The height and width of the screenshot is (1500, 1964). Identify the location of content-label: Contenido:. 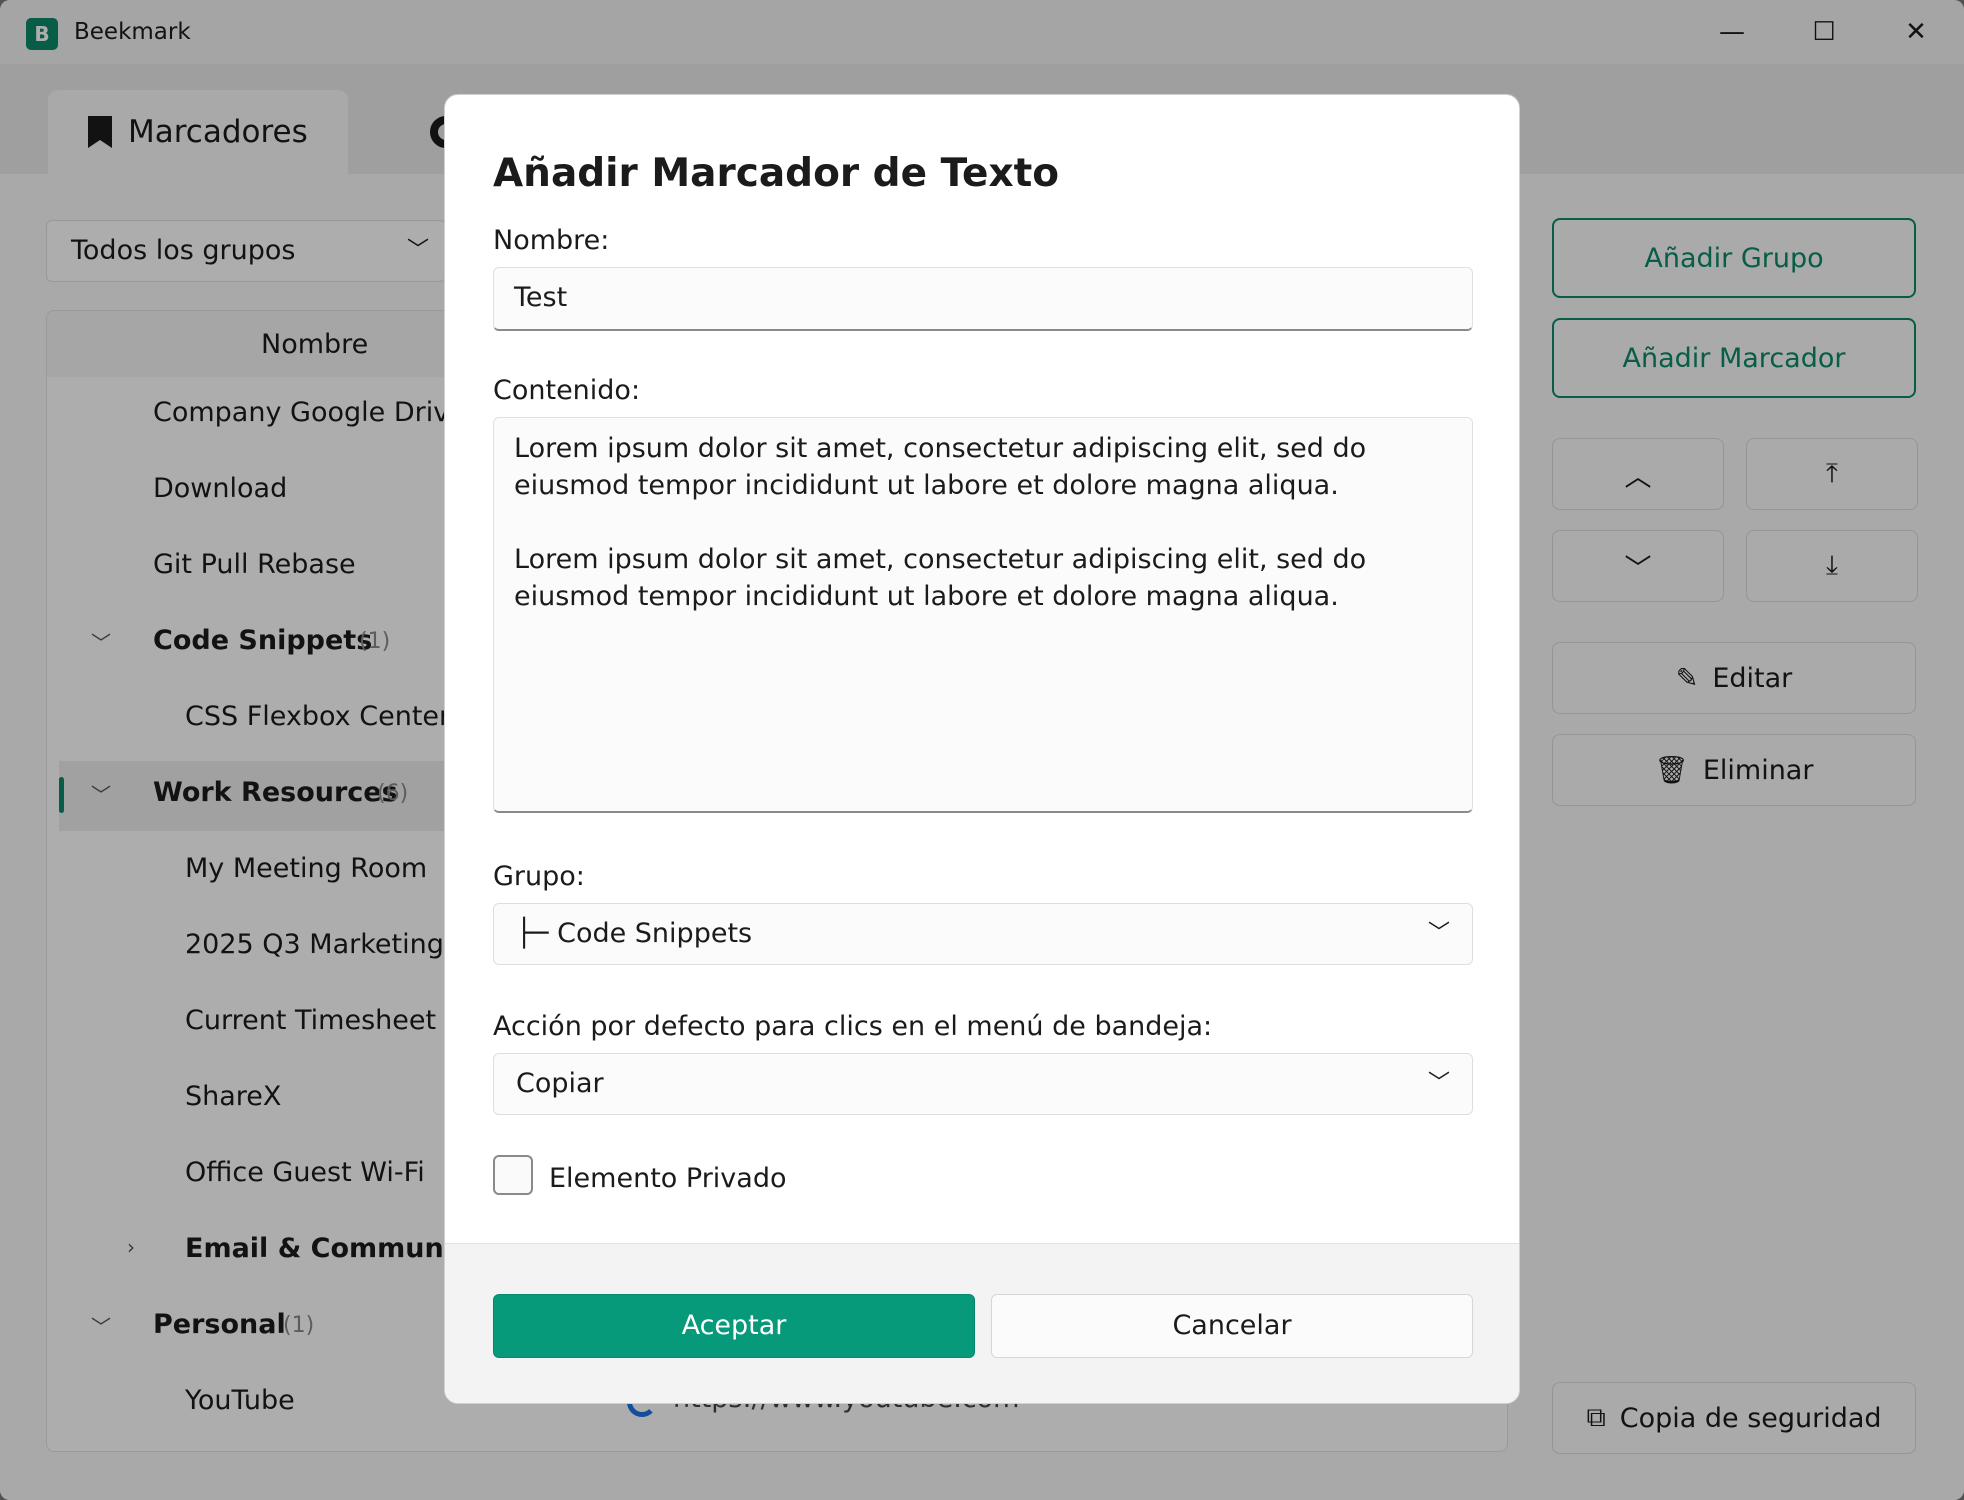
(567, 390).